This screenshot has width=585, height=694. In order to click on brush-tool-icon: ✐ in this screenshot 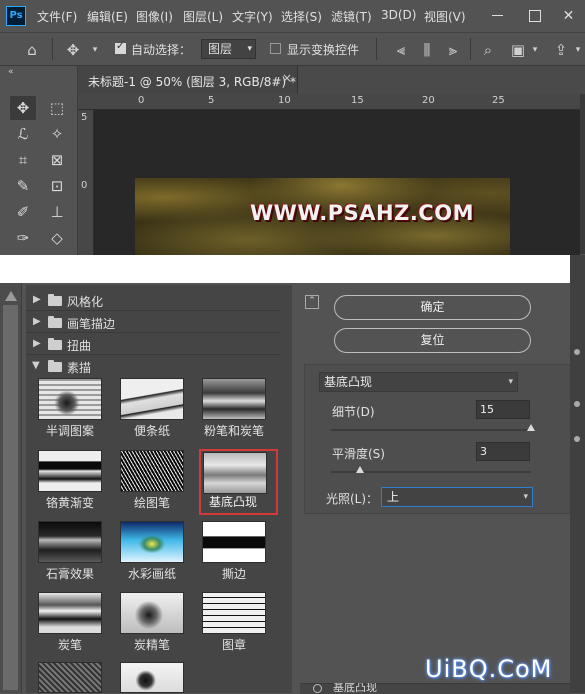, I will do `click(23, 212)`.